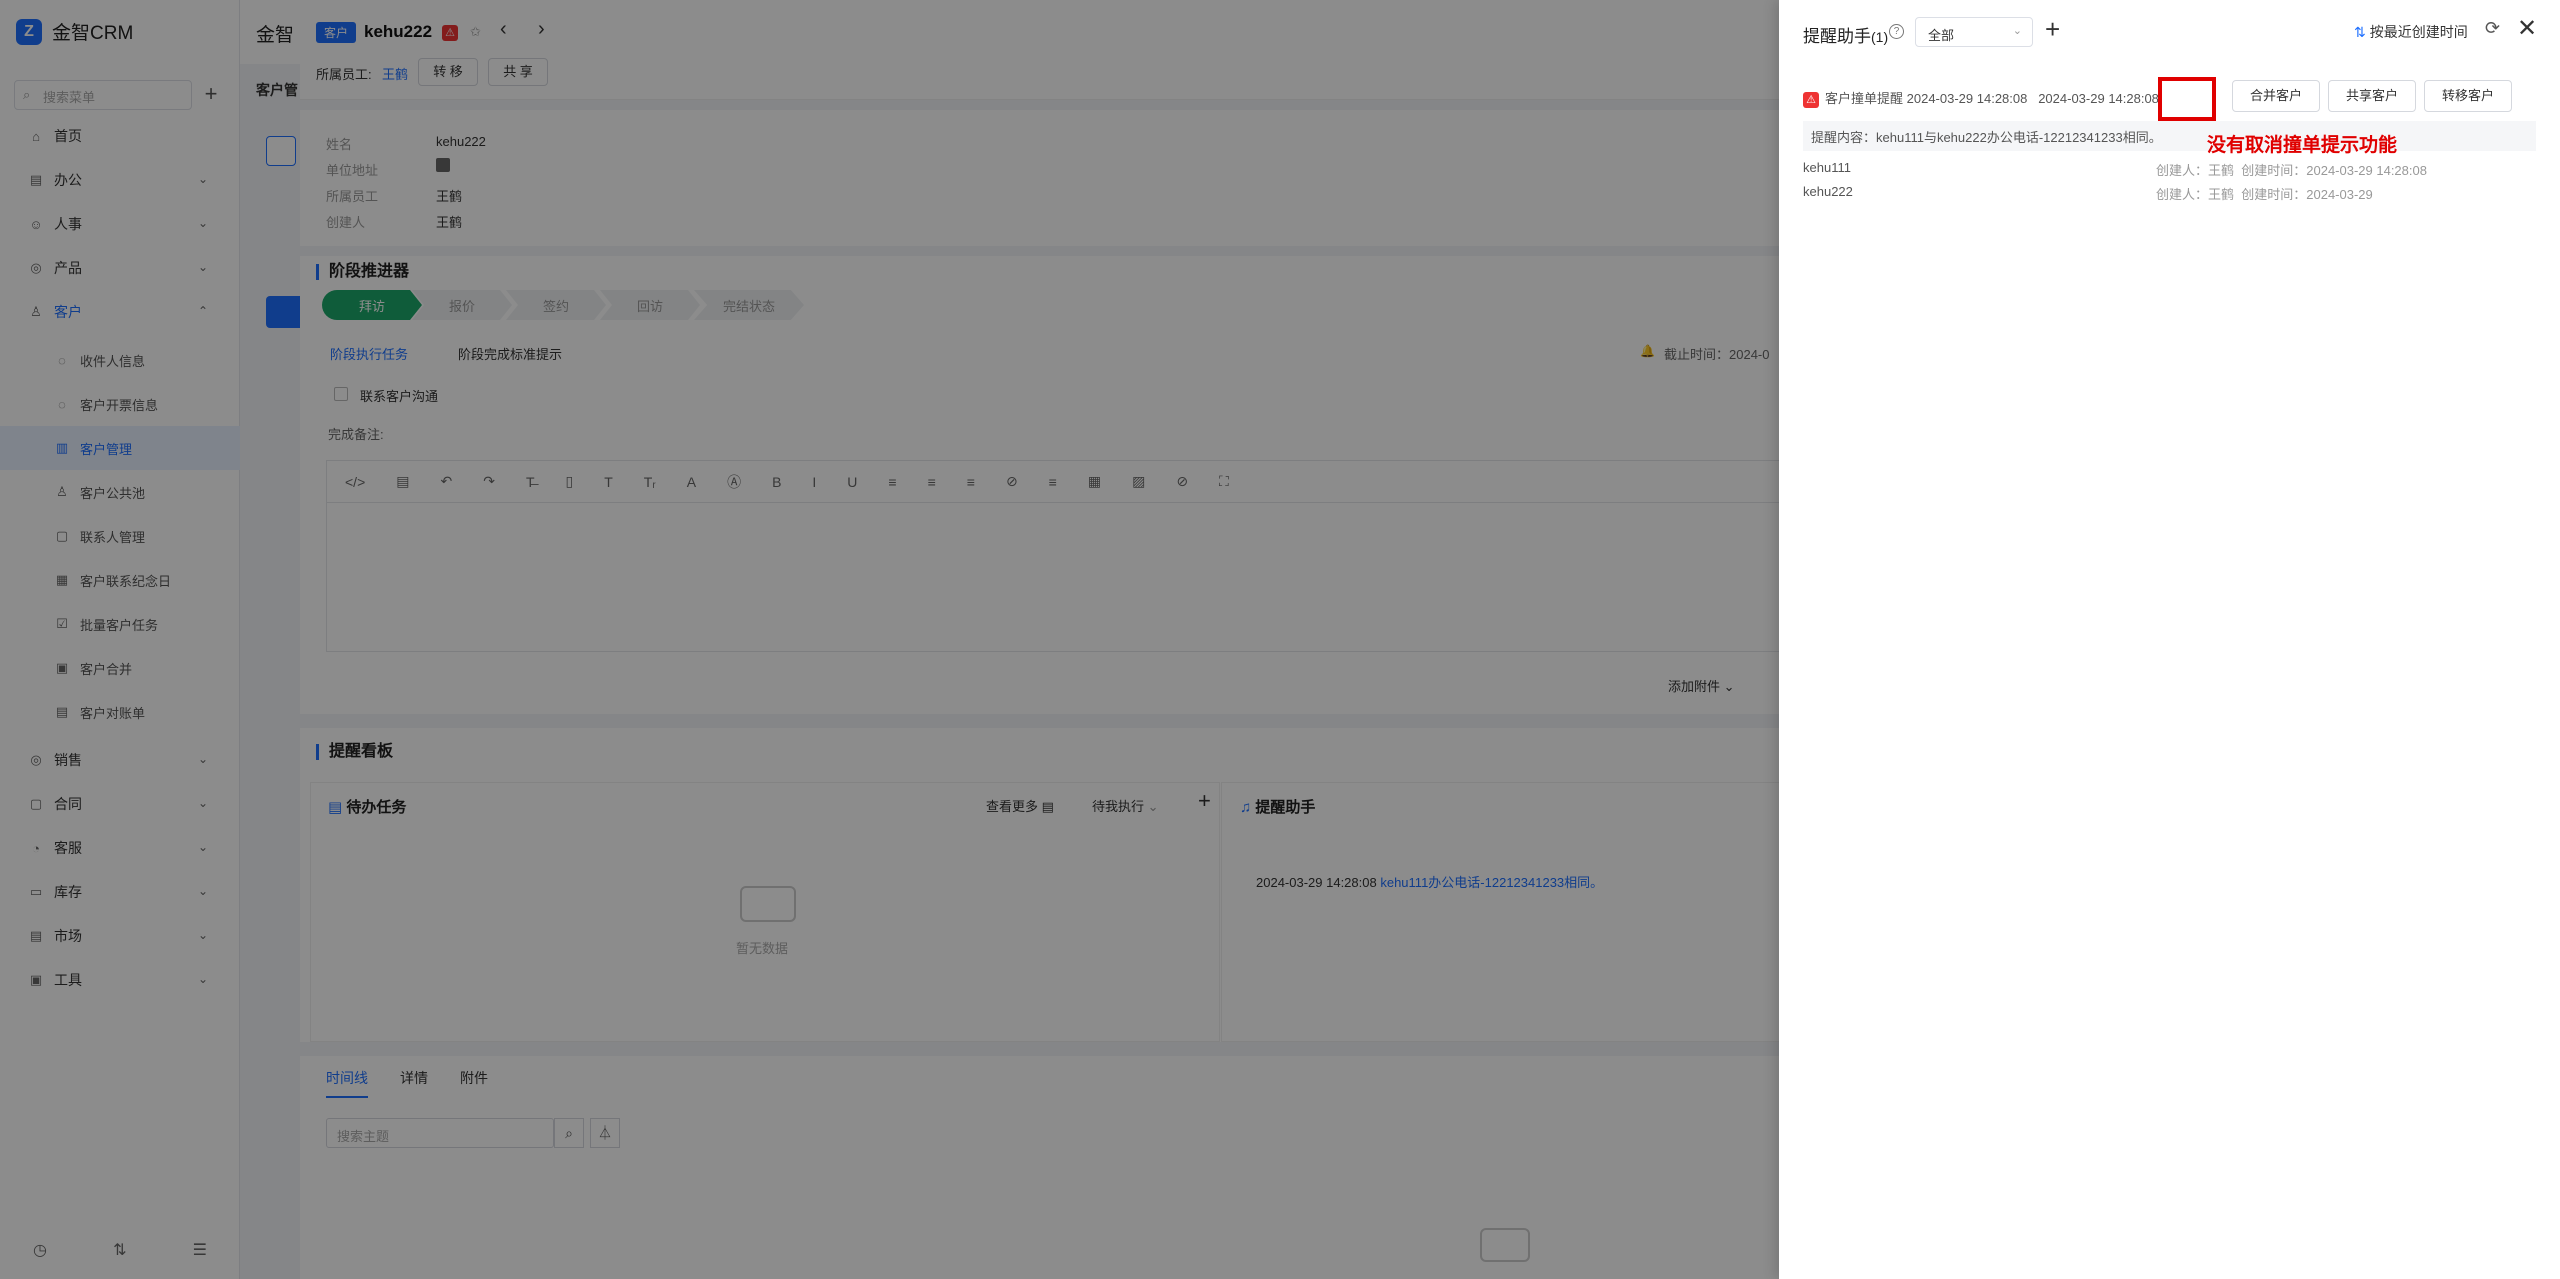 The width and height of the screenshot is (2560, 1279). What do you see at coordinates (2187, 99) in the screenshot?
I see `annotation-highlight-box` at bounding box center [2187, 99].